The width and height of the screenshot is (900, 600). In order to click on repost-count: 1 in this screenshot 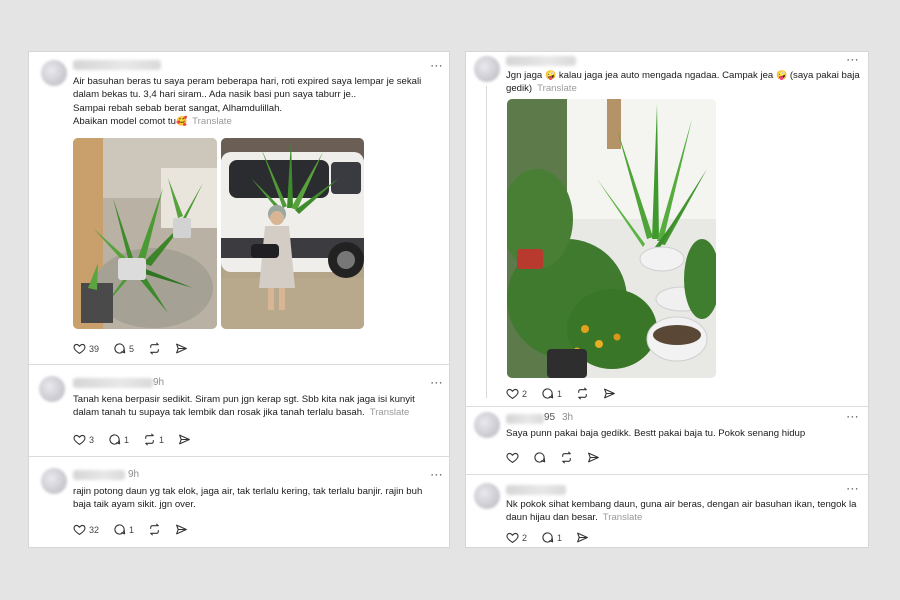, I will do `click(162, 439)`.